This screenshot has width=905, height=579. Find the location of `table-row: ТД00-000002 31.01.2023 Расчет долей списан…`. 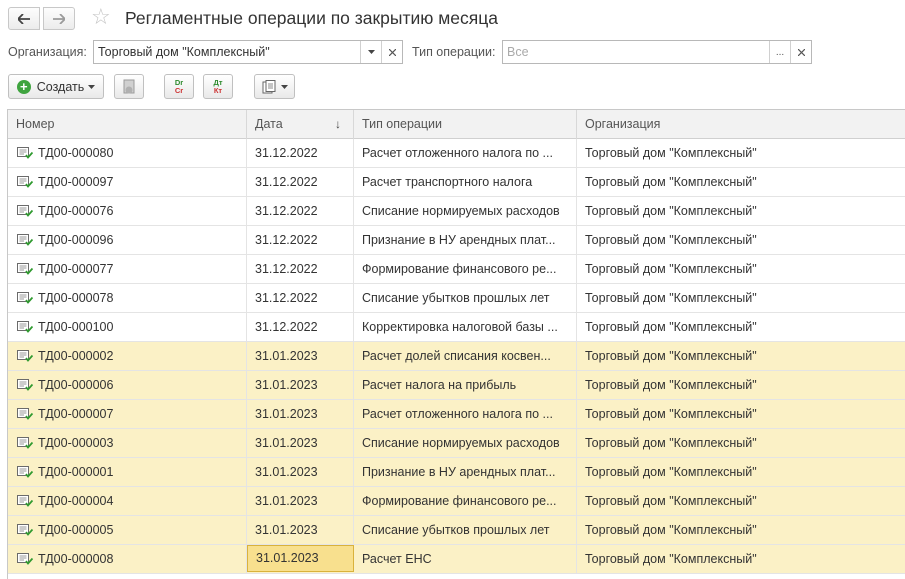

table-row: ТД00-000002 31.01.2023 Расчет долей списан… is located at coordinates (456, 356).